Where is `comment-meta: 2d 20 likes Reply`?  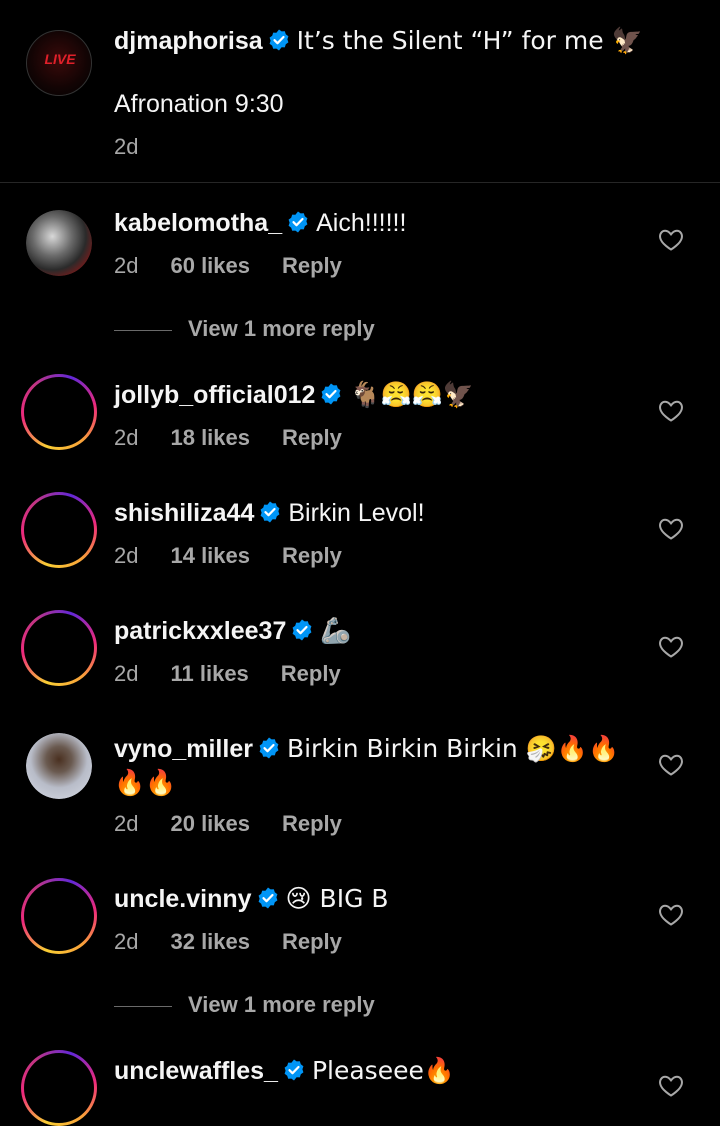 comment-meta: 2d 20 likes Reply is located at coordinates (244, 824).